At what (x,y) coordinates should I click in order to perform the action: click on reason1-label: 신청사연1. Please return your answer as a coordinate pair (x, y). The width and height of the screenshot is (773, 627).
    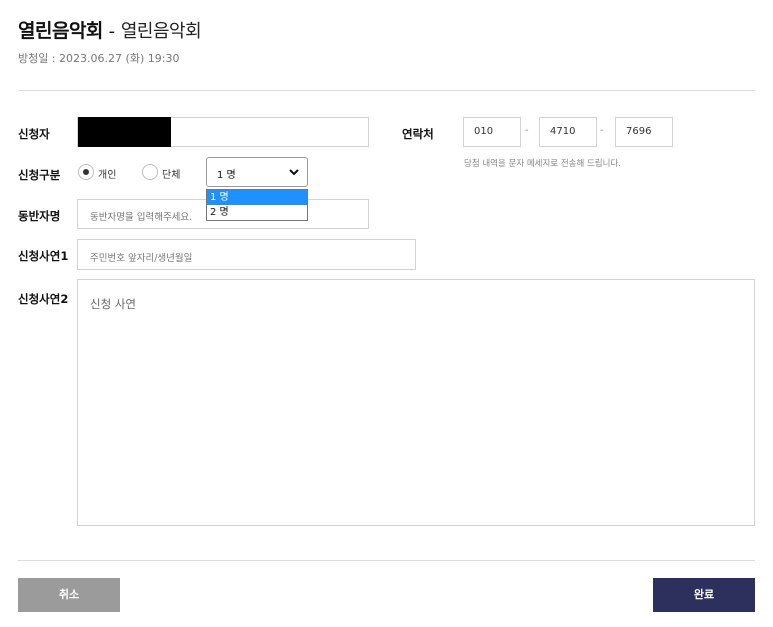
    Looking at the image, I should click on (43, 256).